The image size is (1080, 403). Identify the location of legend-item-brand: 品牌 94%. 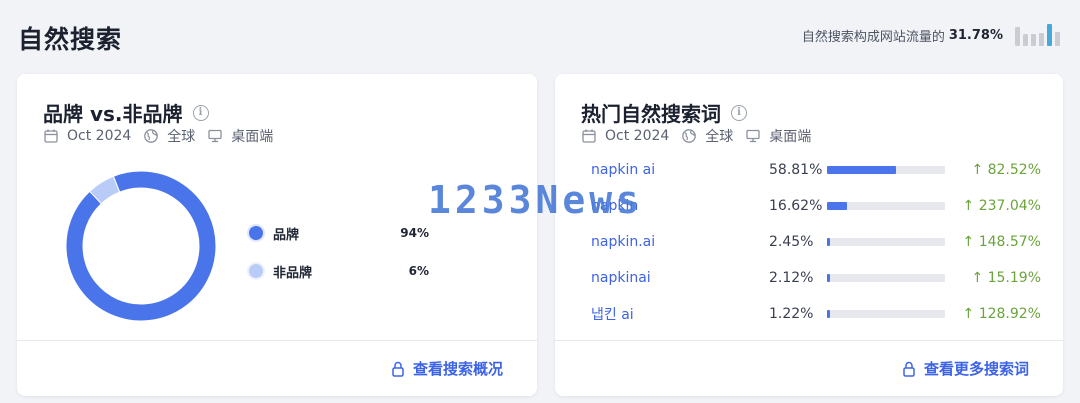
(339, 233).